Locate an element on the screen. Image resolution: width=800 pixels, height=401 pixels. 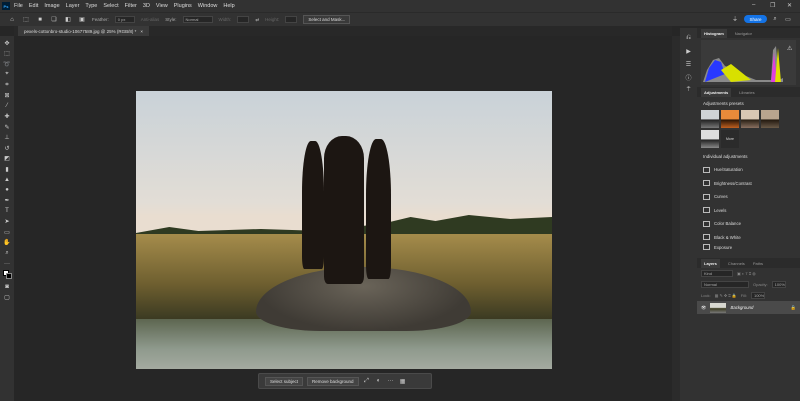
adjustments-presets-header: Adjustments presets is located at coordinates (748, 103).